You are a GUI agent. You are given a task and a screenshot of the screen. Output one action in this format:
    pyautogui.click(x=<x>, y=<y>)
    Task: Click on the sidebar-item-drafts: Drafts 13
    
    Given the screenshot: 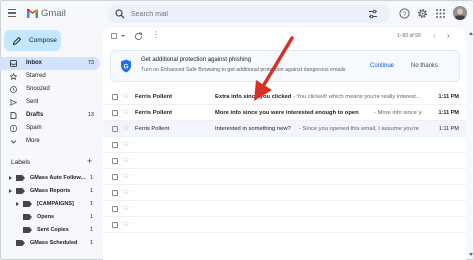 What is the action you would take?
    pyautogui.click(x=50, y=115)
    